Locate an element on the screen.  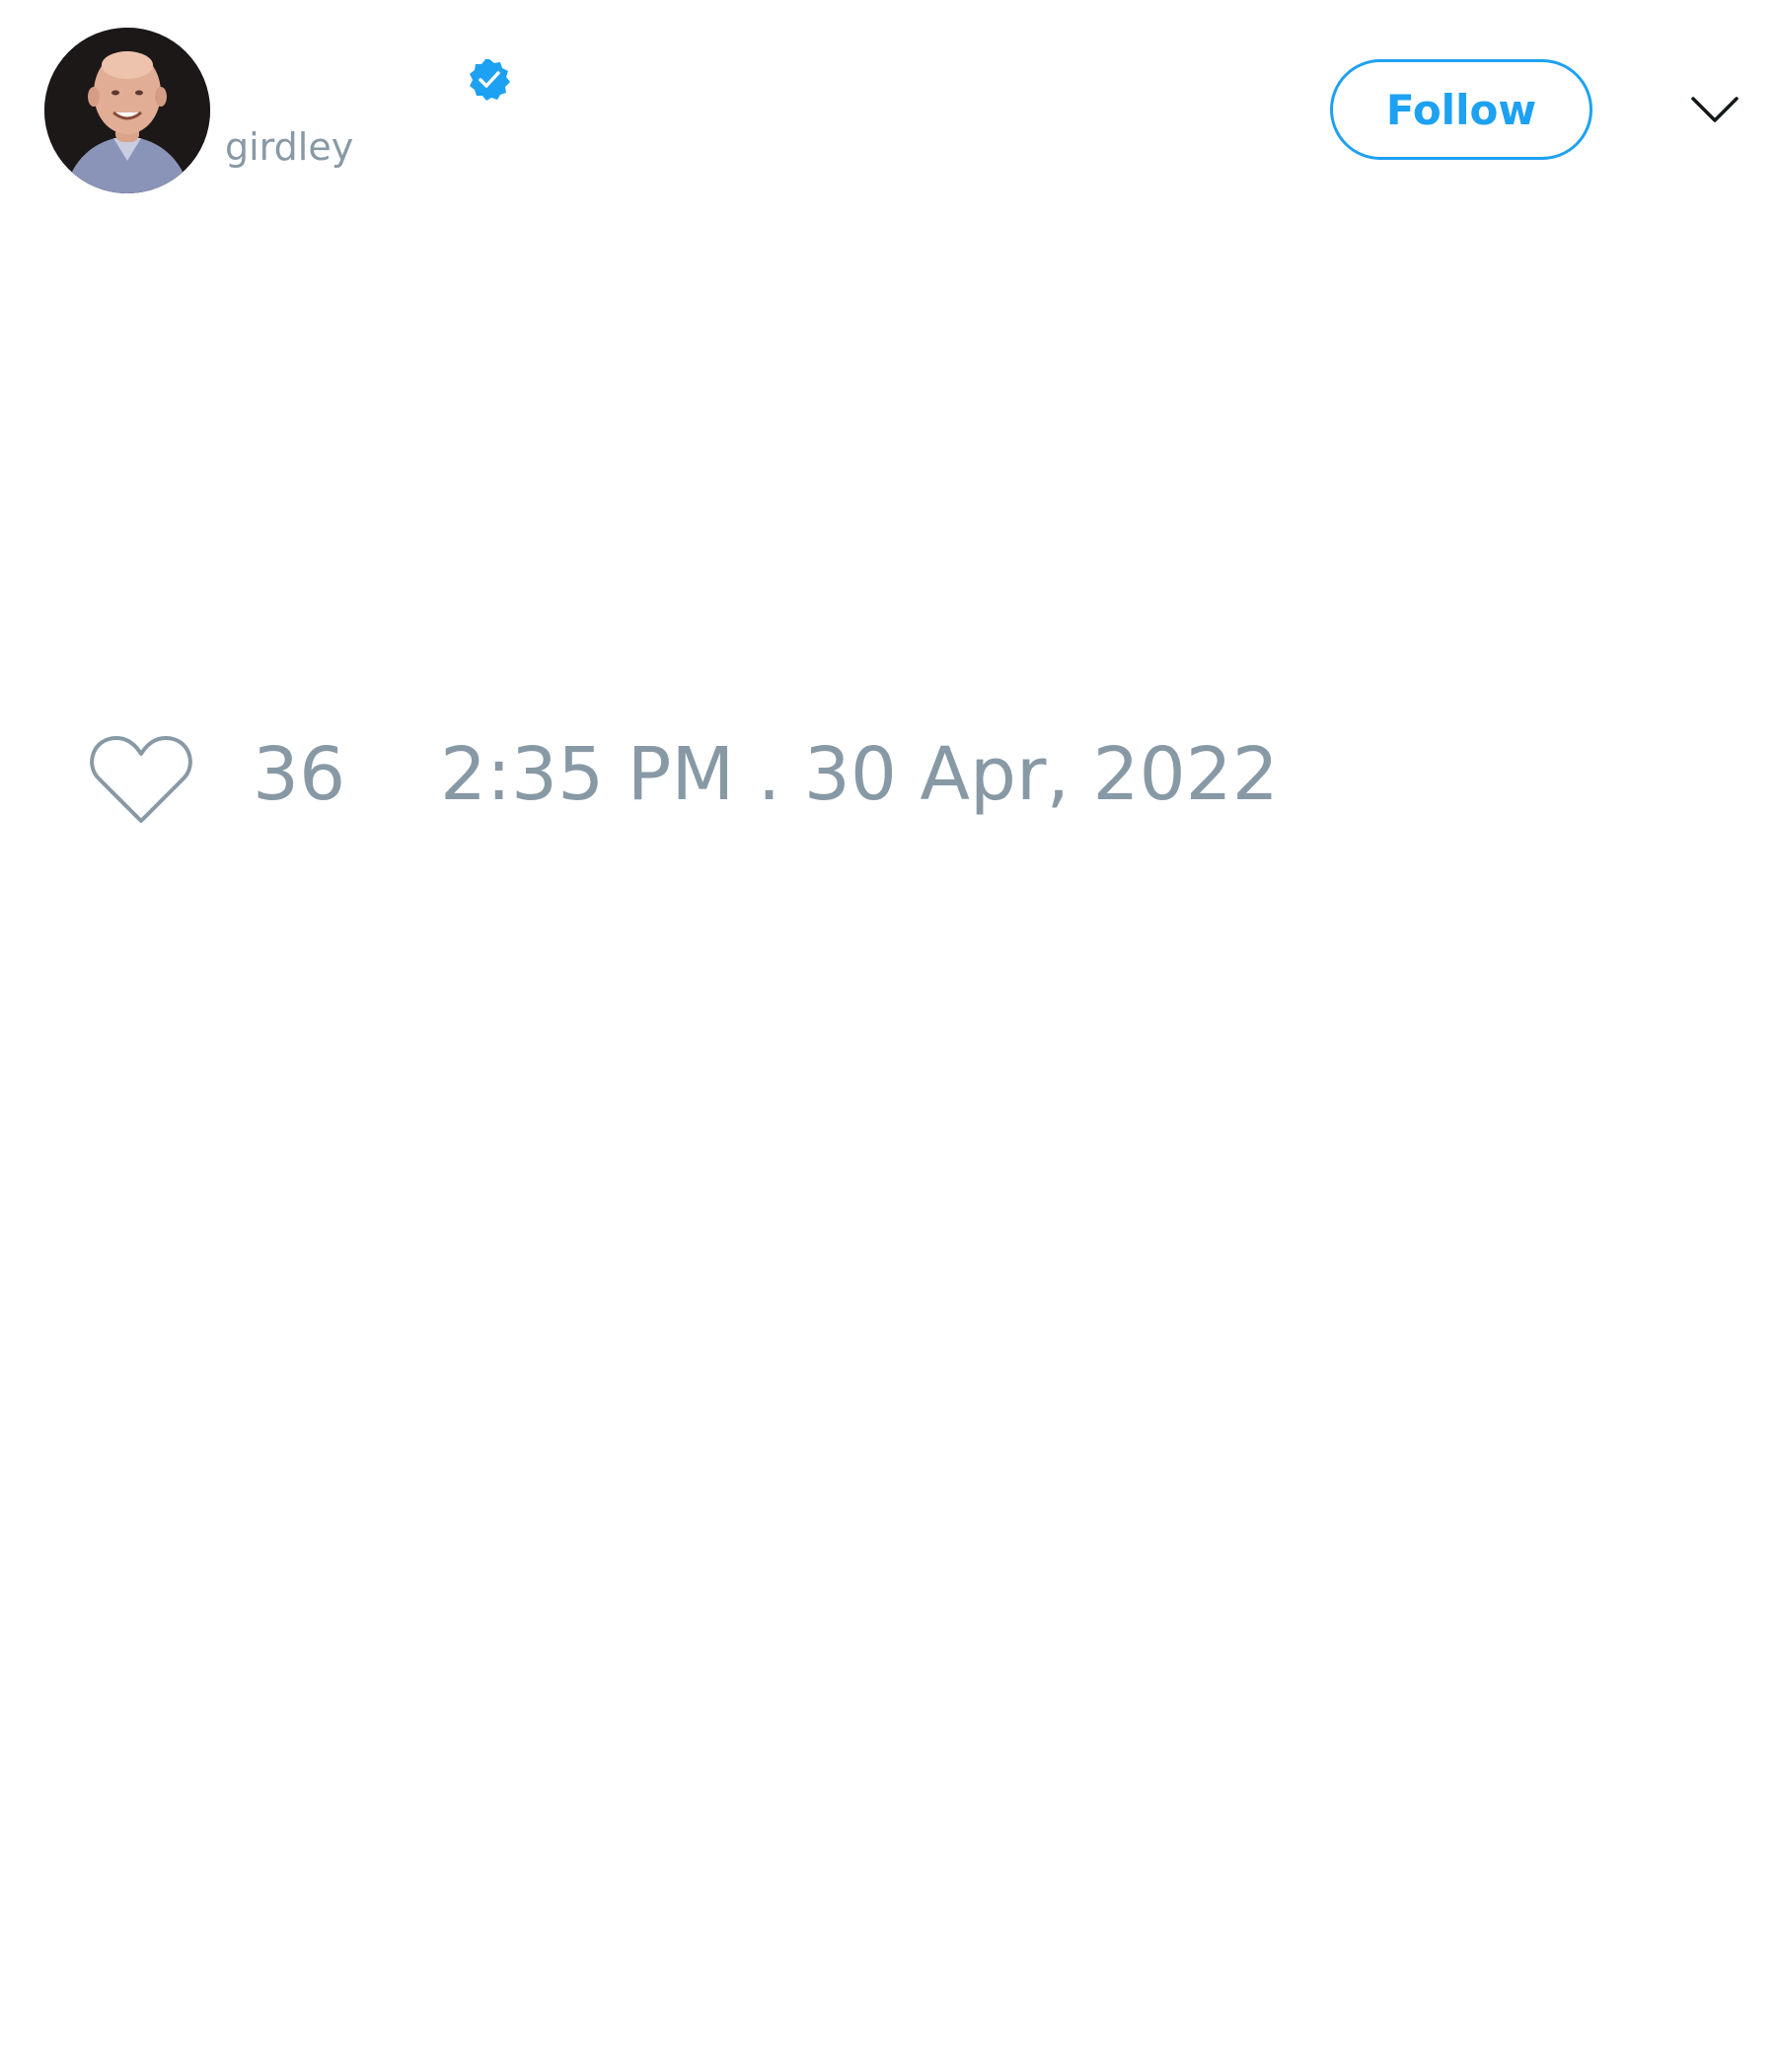
tweet-footer: 36 2:35 PM . 30 Apr, 2022 is located at coordinates (888, 780).